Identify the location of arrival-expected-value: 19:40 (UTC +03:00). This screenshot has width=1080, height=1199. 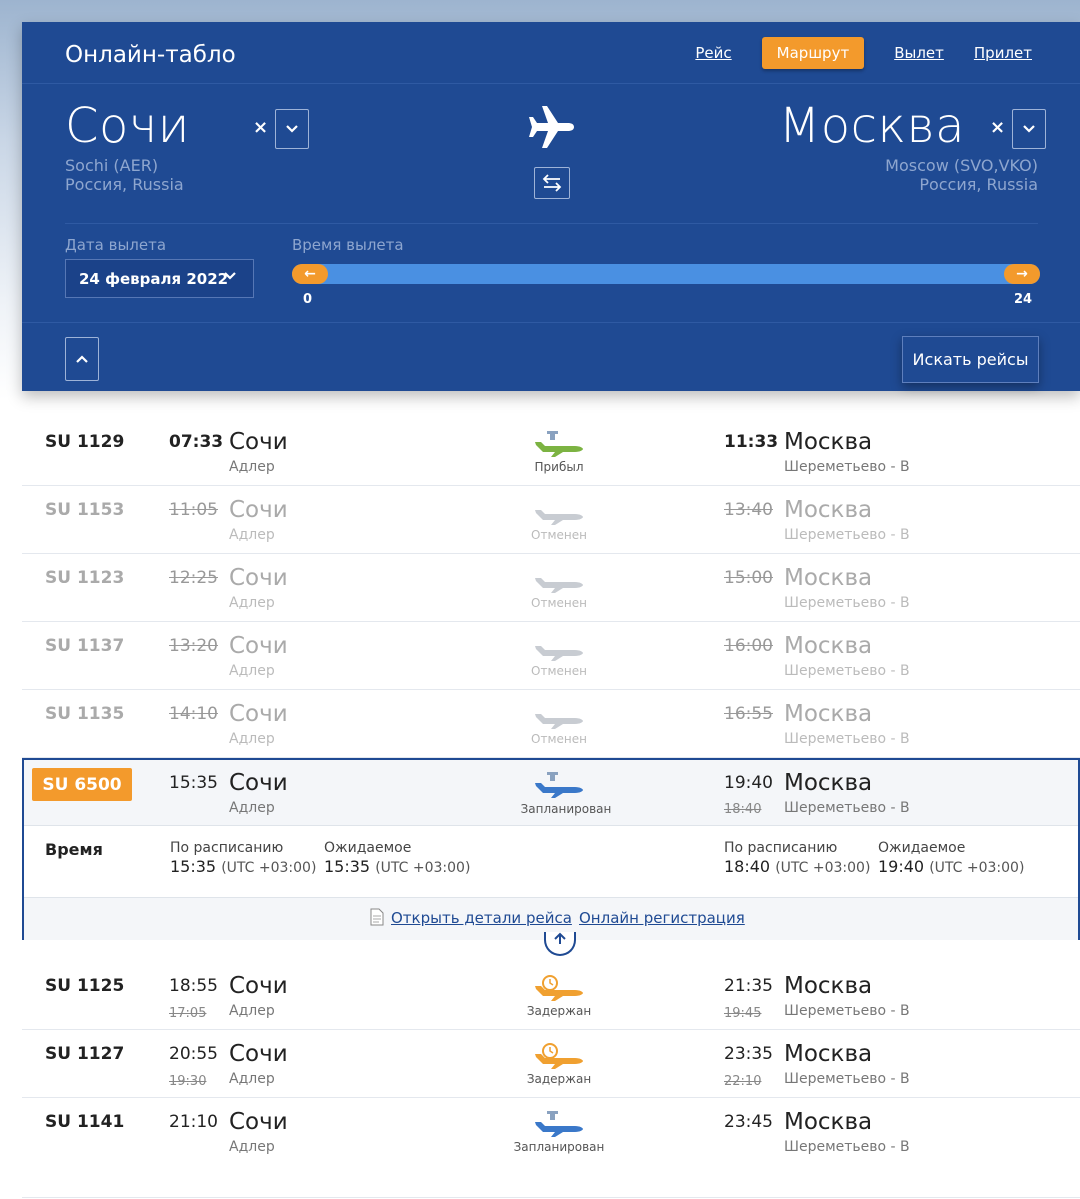
(951, 866).